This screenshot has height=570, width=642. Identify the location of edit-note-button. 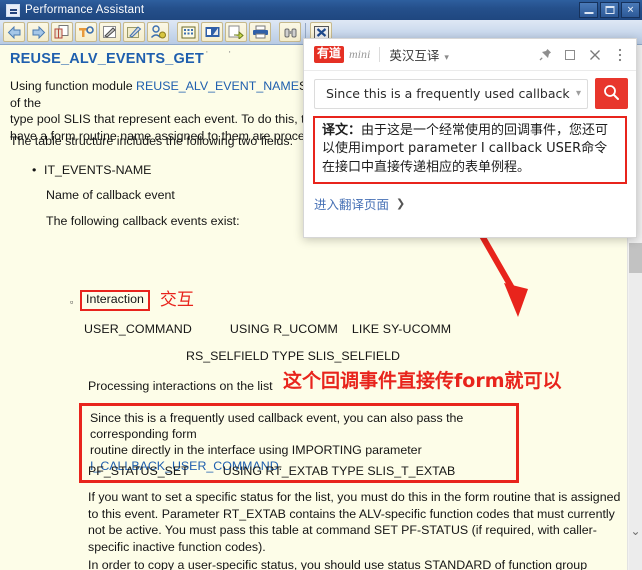
(134, 32).